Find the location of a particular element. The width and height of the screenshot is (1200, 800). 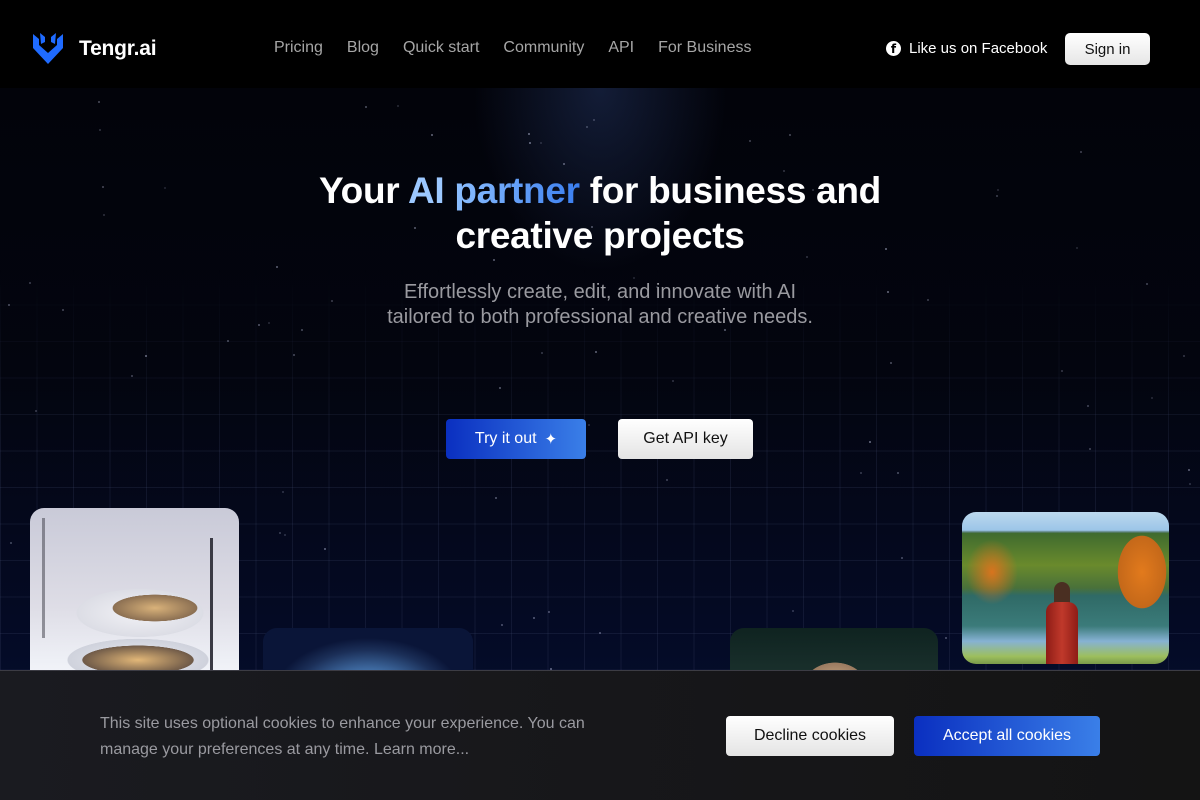

headline-highlight-partner: partner is located at coordinates (517, 190).